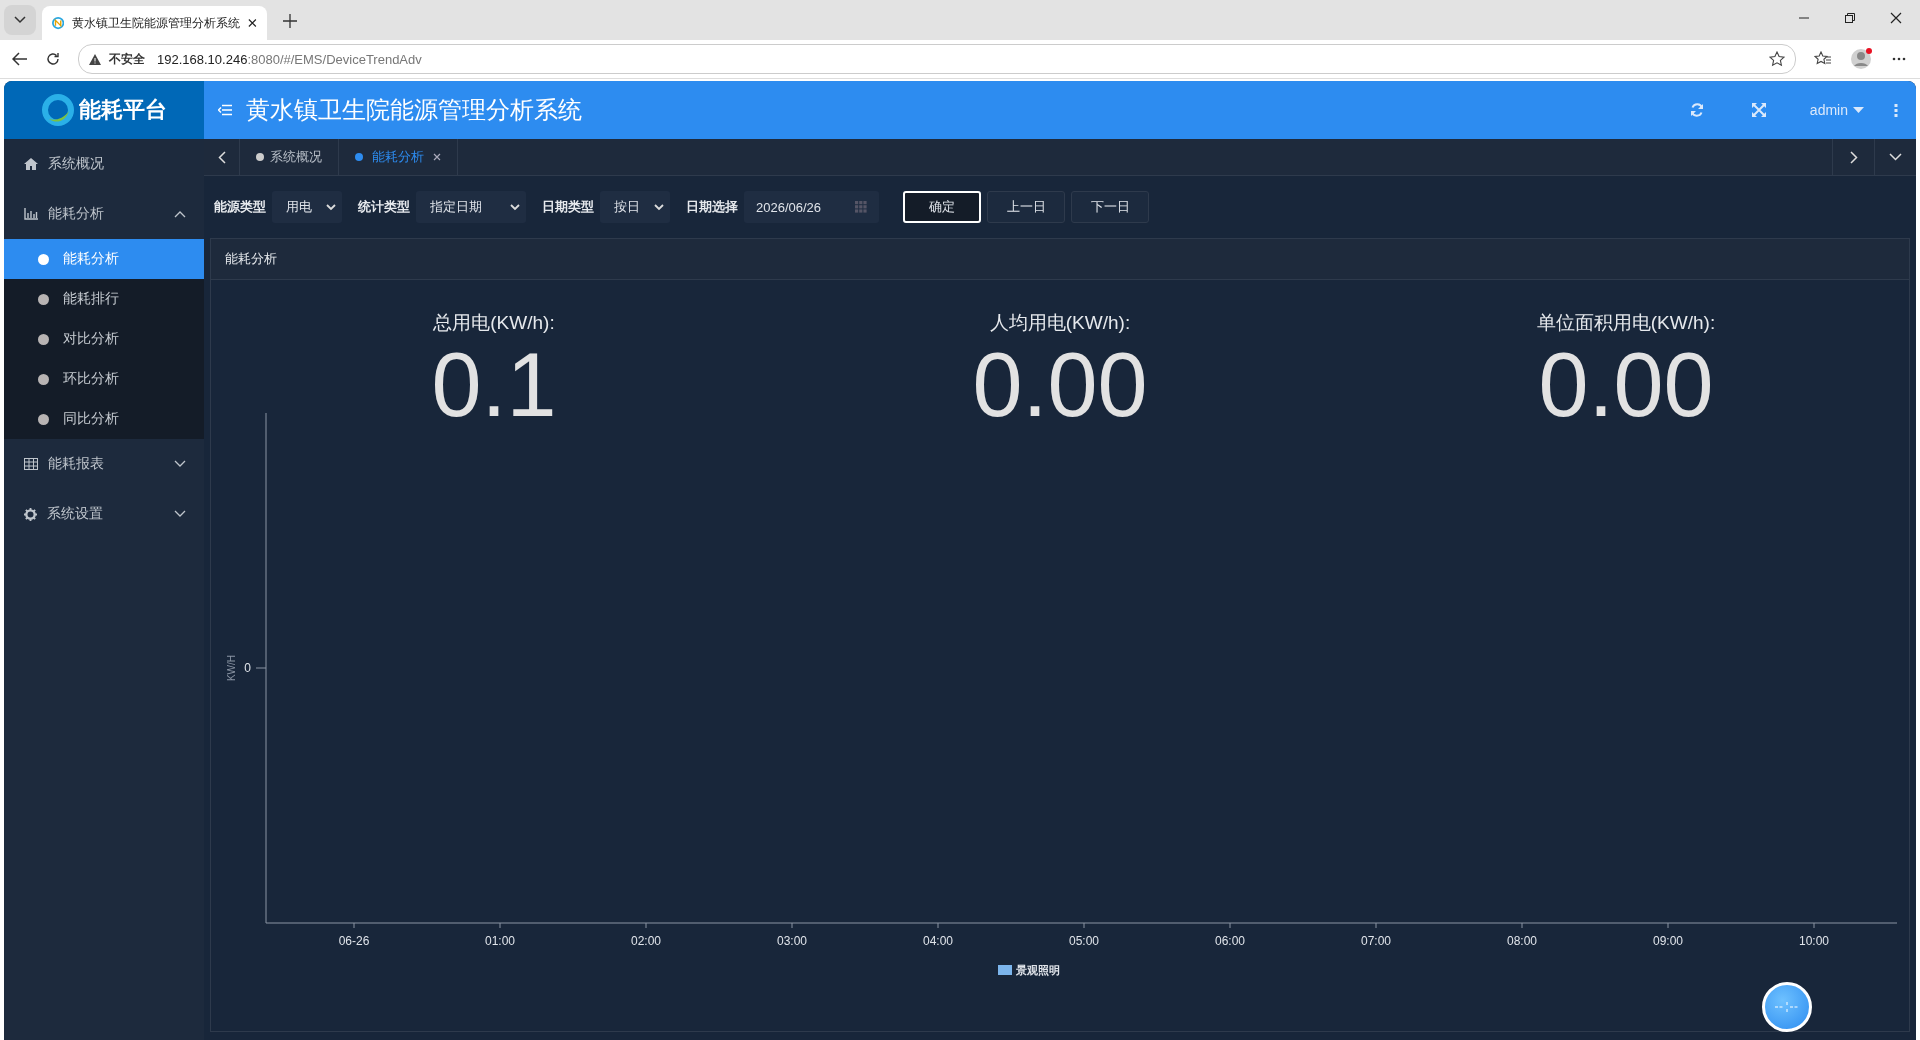 The width and height of the screenshot is (1920, 1040). I want to click on stat-label: 总用电(KW/h):, so click(494, 323).